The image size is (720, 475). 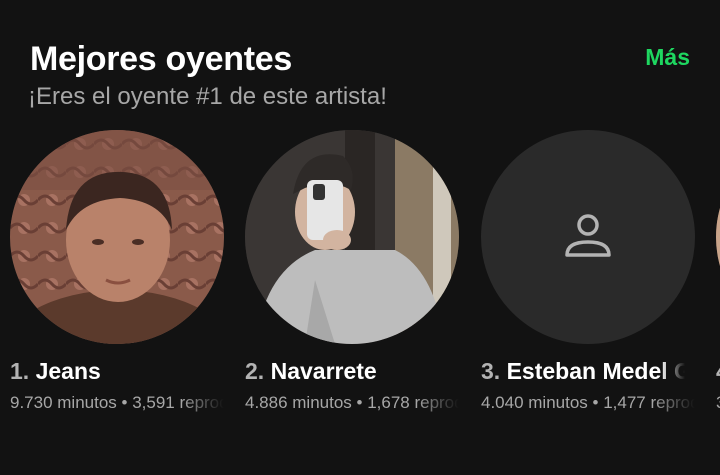 I want to click on listener-title: 3. Esteban Medel G, so click(x=583, y=371).